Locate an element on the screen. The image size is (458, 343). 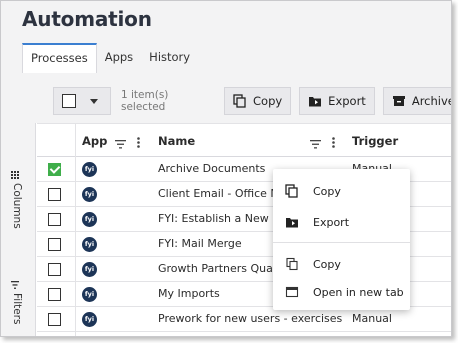
filters-toggle: Filters is located at coordinates (17, 302).